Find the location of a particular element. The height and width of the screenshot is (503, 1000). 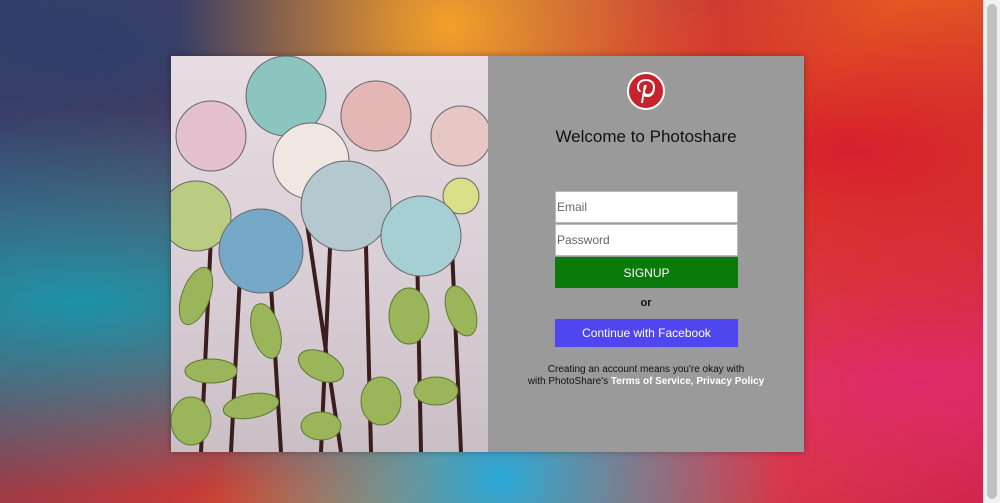

terms-of-service-link: Terms of Service, is located at coordinates (652, 381).